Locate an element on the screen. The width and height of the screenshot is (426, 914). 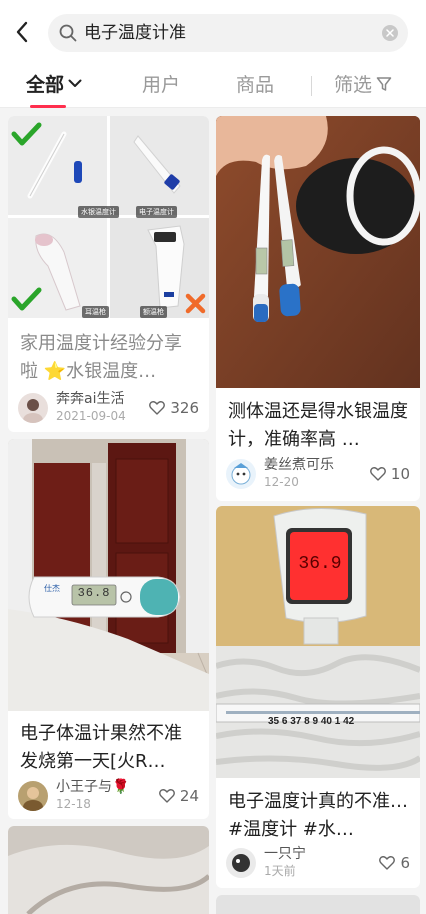
post-date: 1天前 is located at coordinates (280, 871).